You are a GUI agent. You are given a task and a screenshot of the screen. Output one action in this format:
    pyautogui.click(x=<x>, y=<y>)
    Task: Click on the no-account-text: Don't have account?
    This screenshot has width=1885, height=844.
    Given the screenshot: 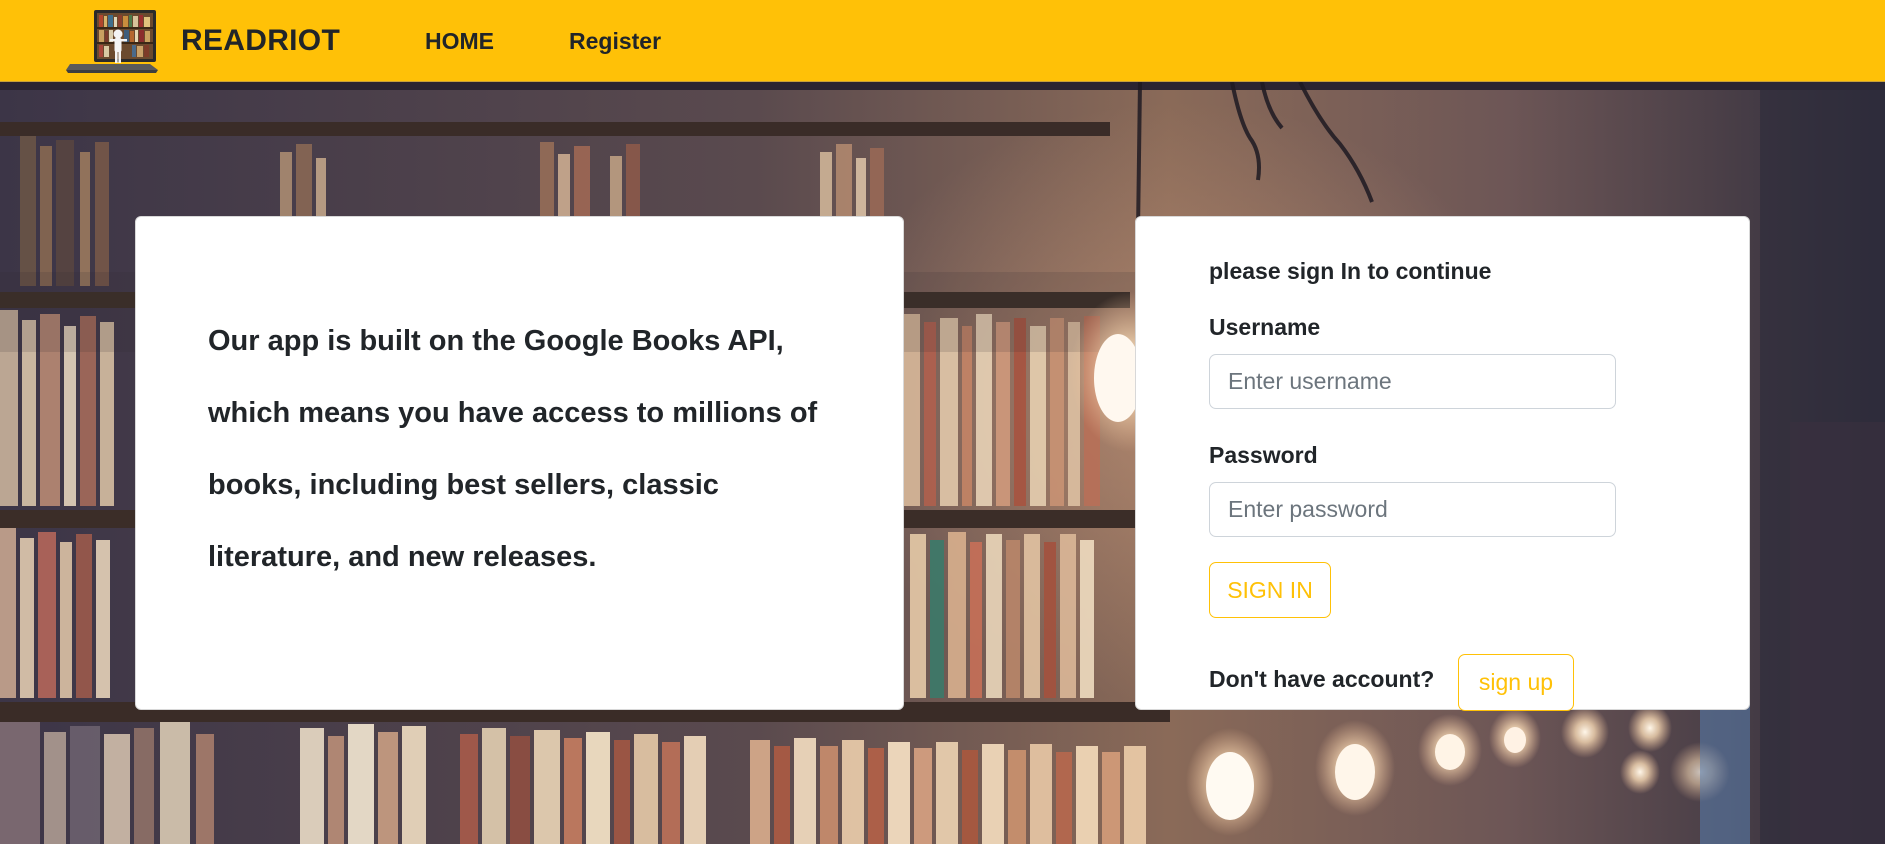 What is the action you would take?
    pyautogui.click(x=1322, y=679)
    